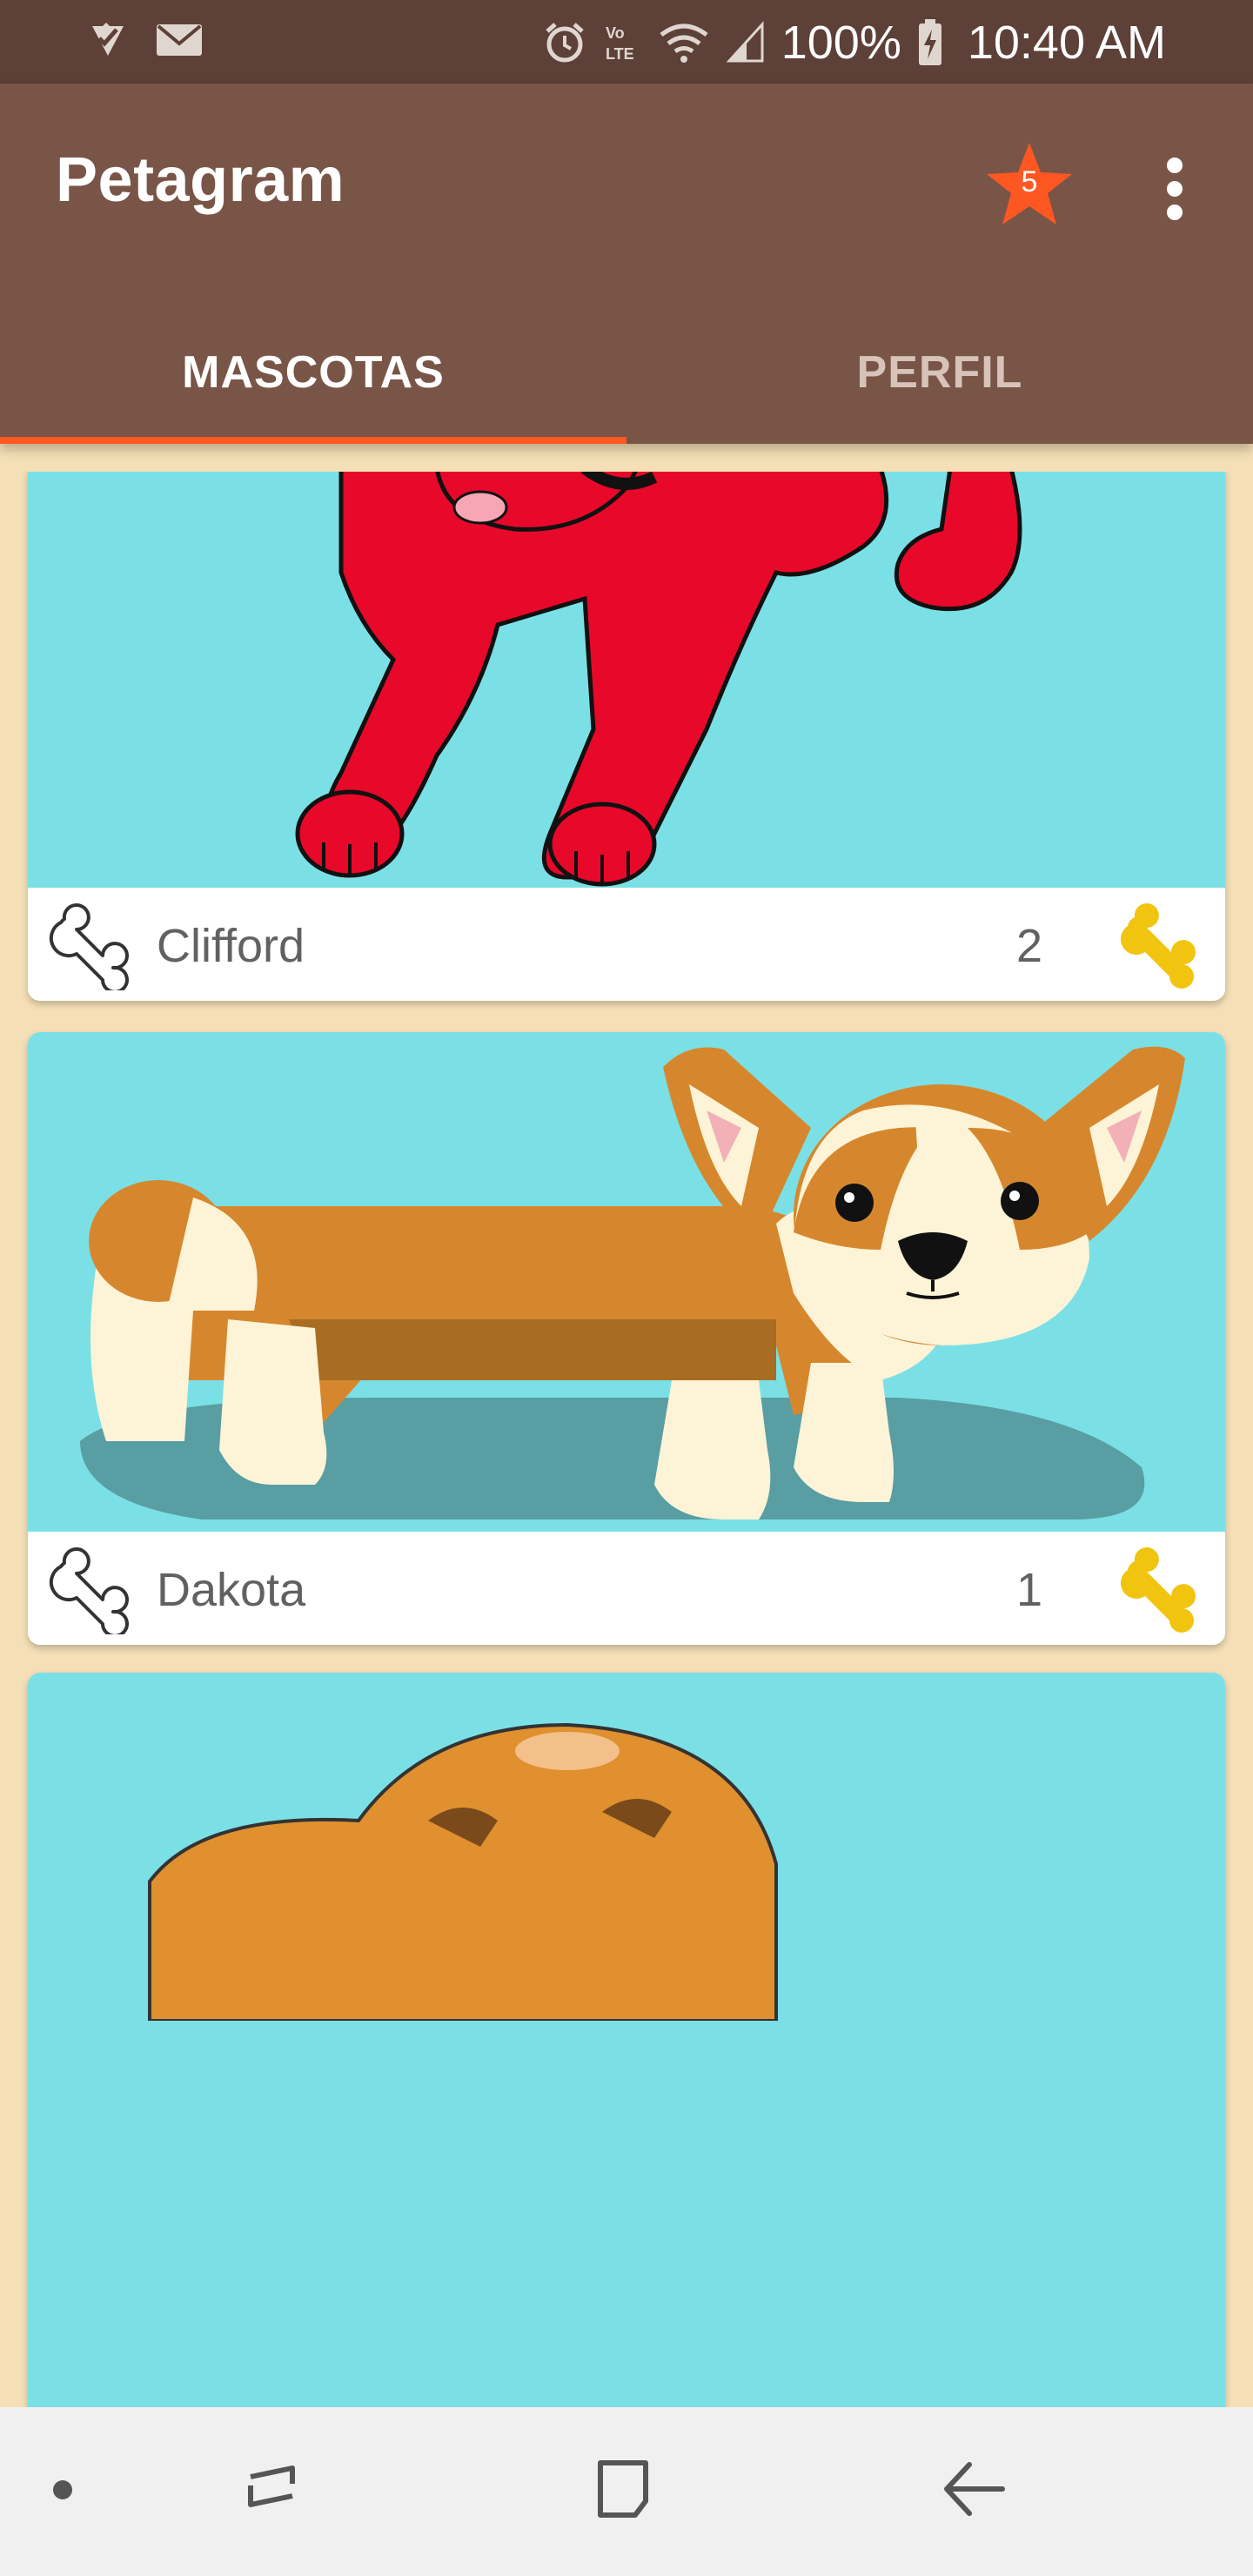  I want to click on recent-apps-icon, so click(274, 2490).